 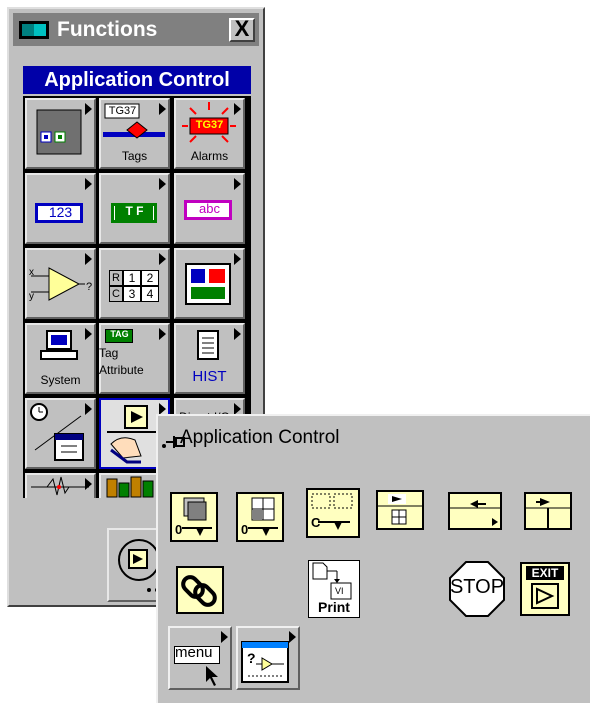 I want to click on tags-icon: TG37 Tags, so click(x=134, y=133).